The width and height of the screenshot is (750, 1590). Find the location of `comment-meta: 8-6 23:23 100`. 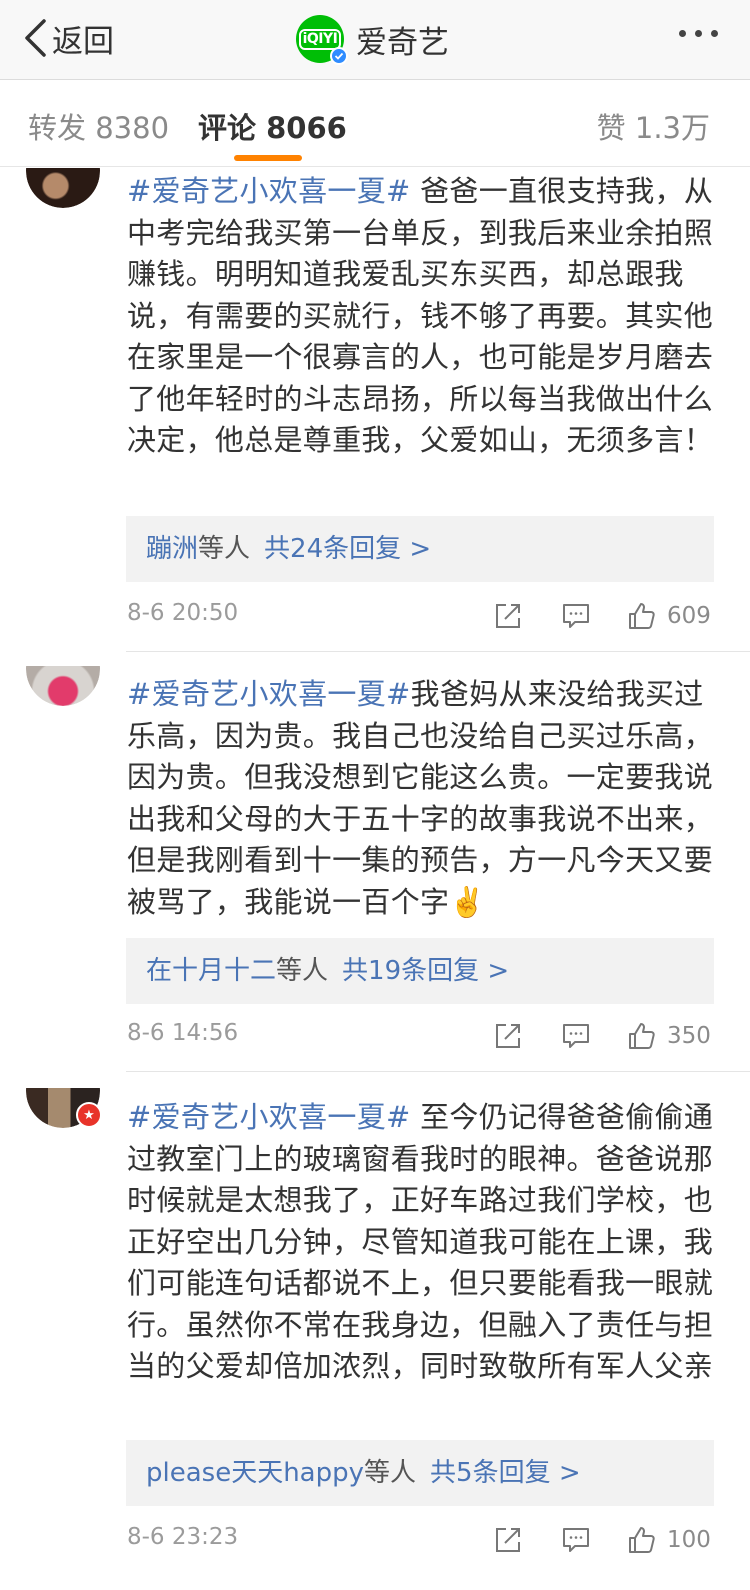

comment-meta: 8-6 23:23 100 is located at coordinates (422, 1540).